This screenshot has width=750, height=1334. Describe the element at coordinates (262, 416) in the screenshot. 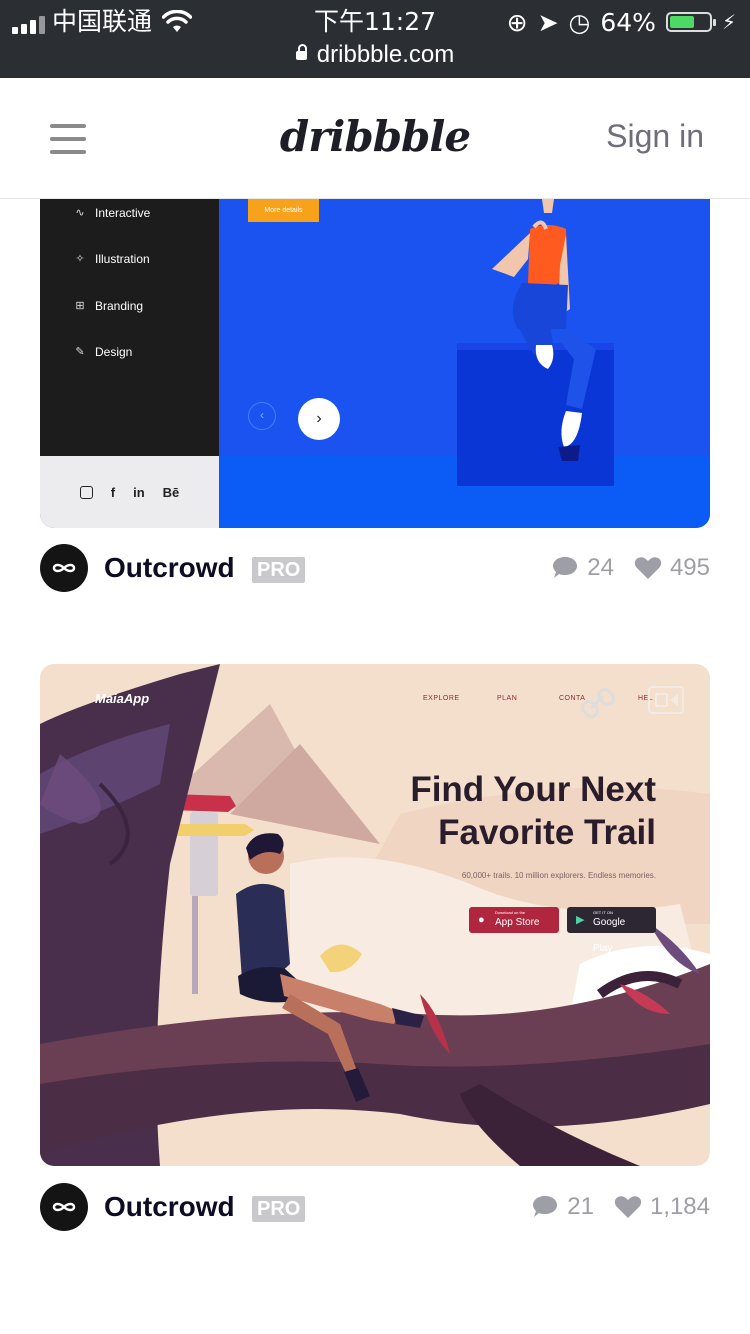

I see `shot1-prev-icon: ‹` at that location.